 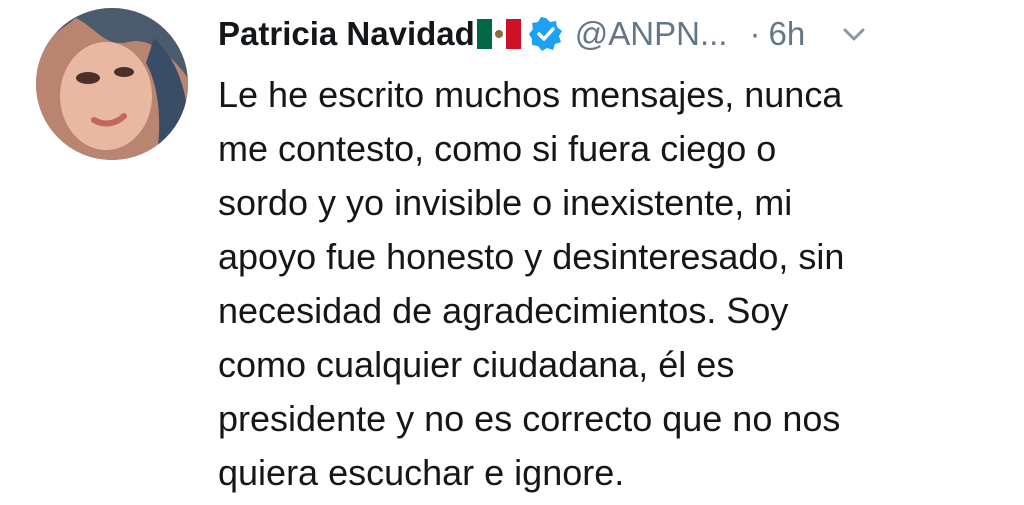 I want to click on mexico-flag-icon, so click(x=498, y=34).